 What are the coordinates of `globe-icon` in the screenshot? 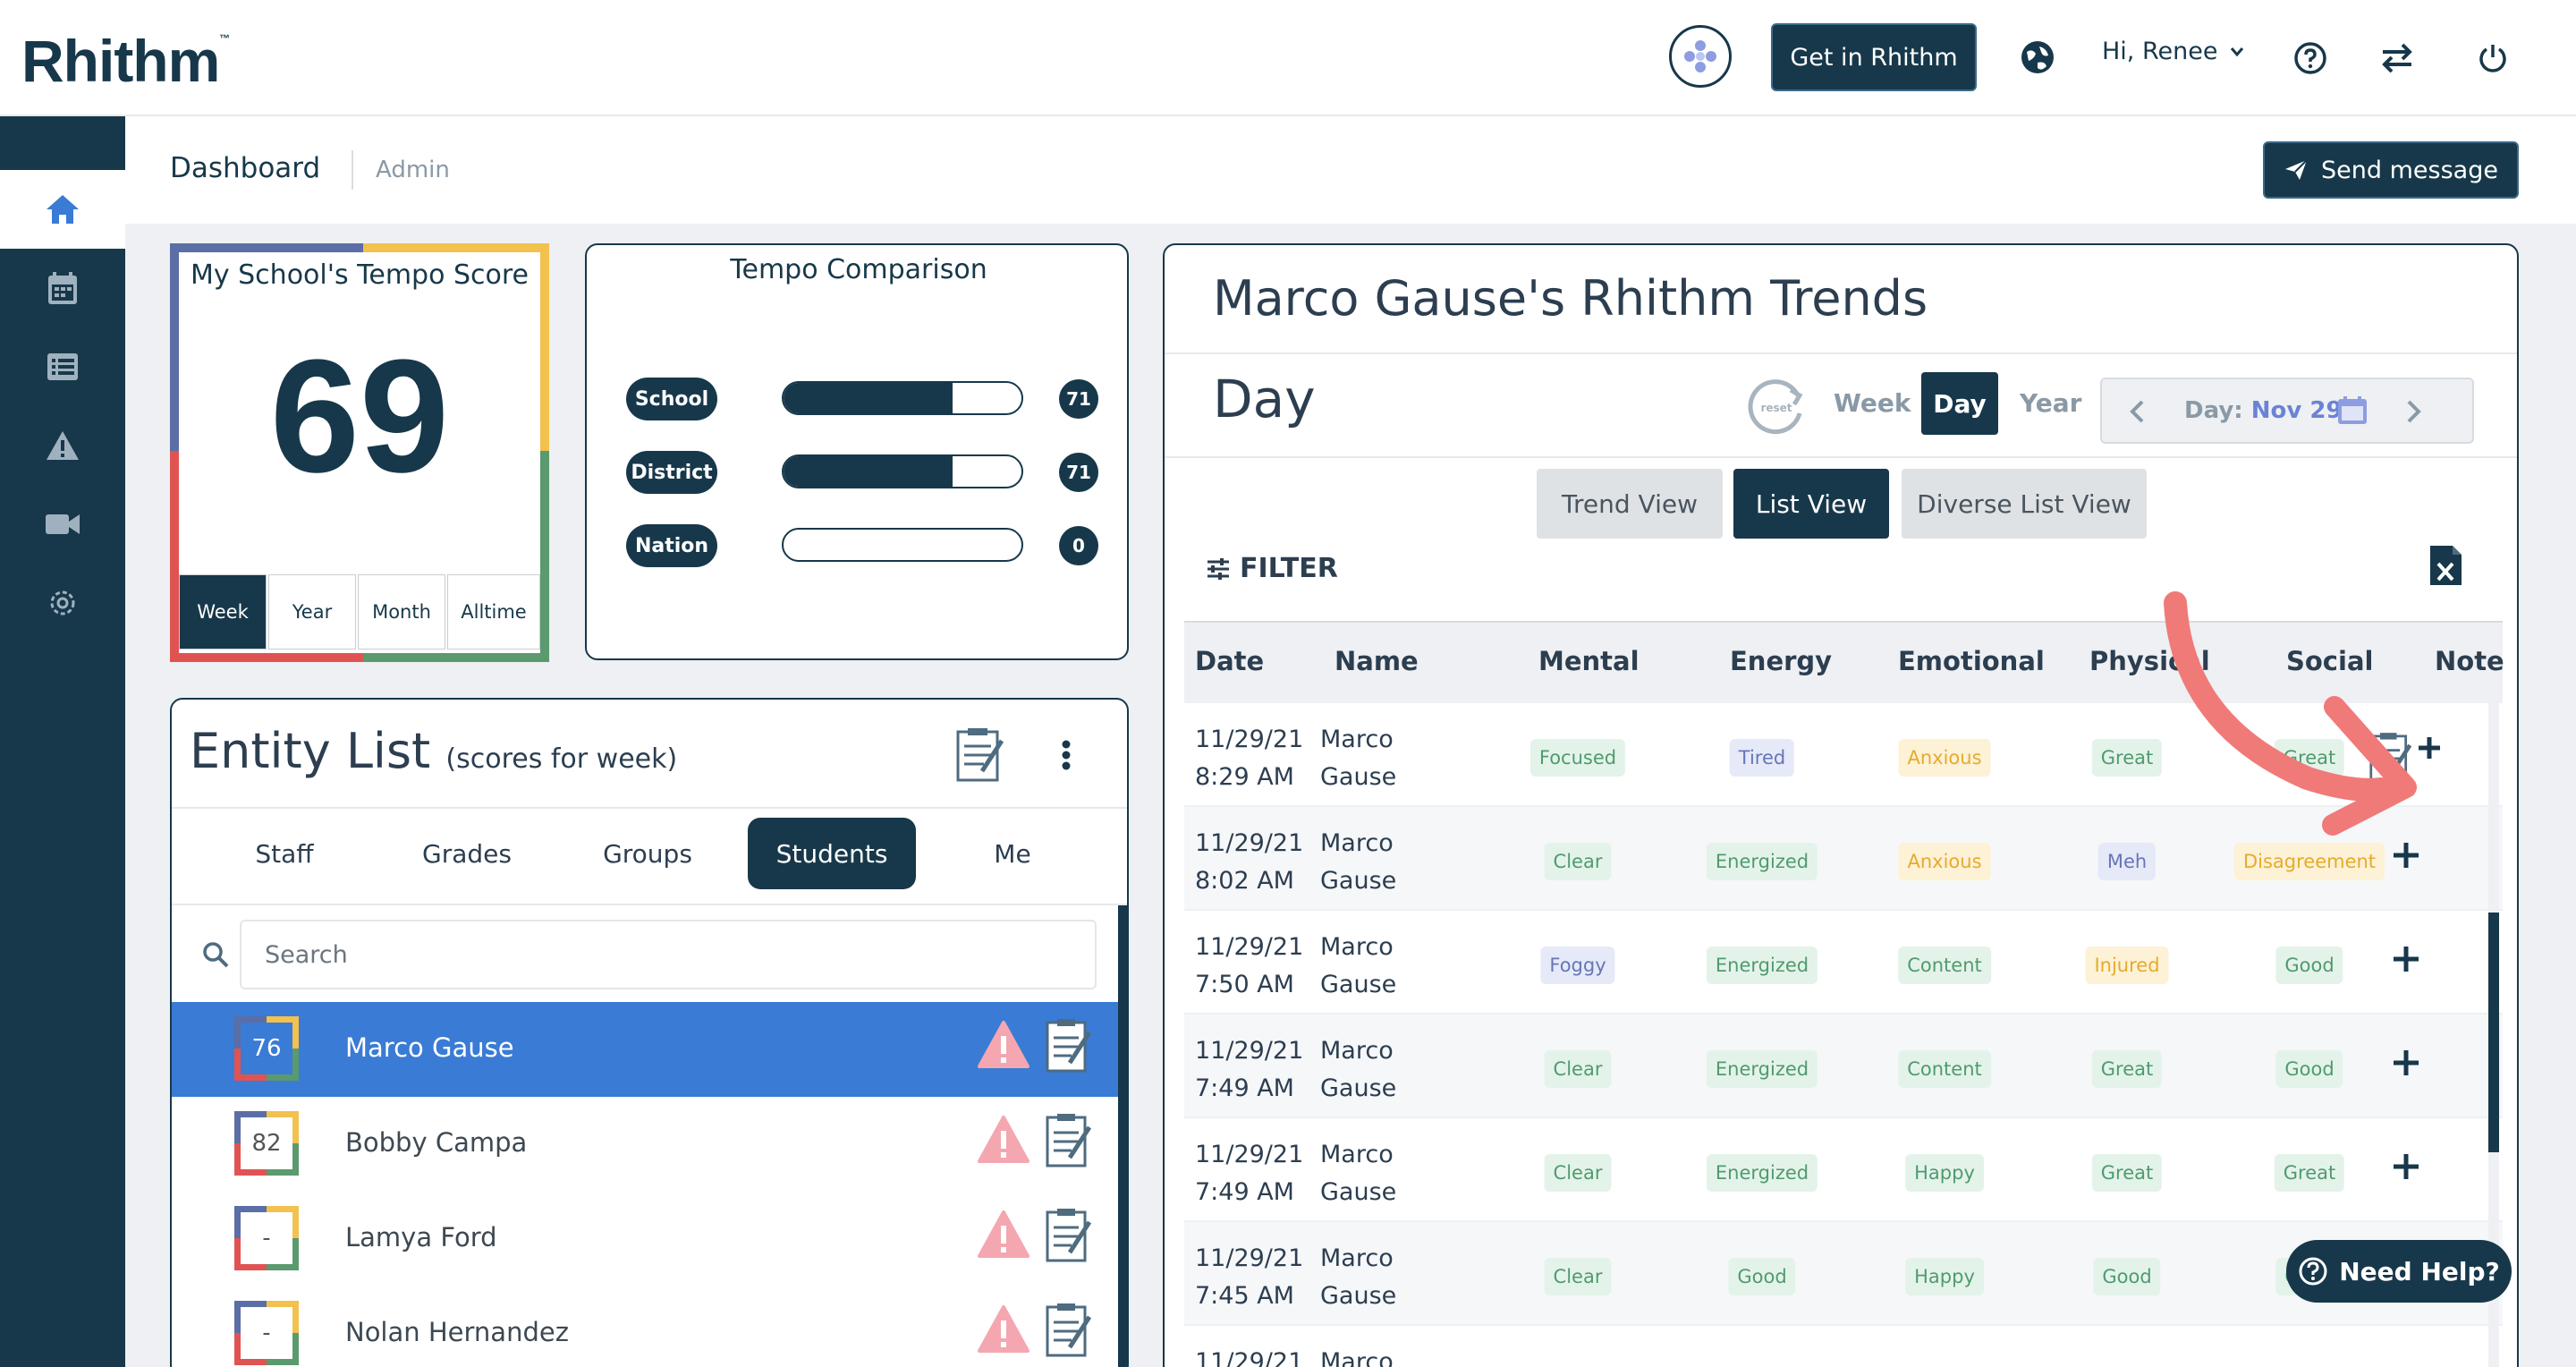 It's located at (2037, 57).